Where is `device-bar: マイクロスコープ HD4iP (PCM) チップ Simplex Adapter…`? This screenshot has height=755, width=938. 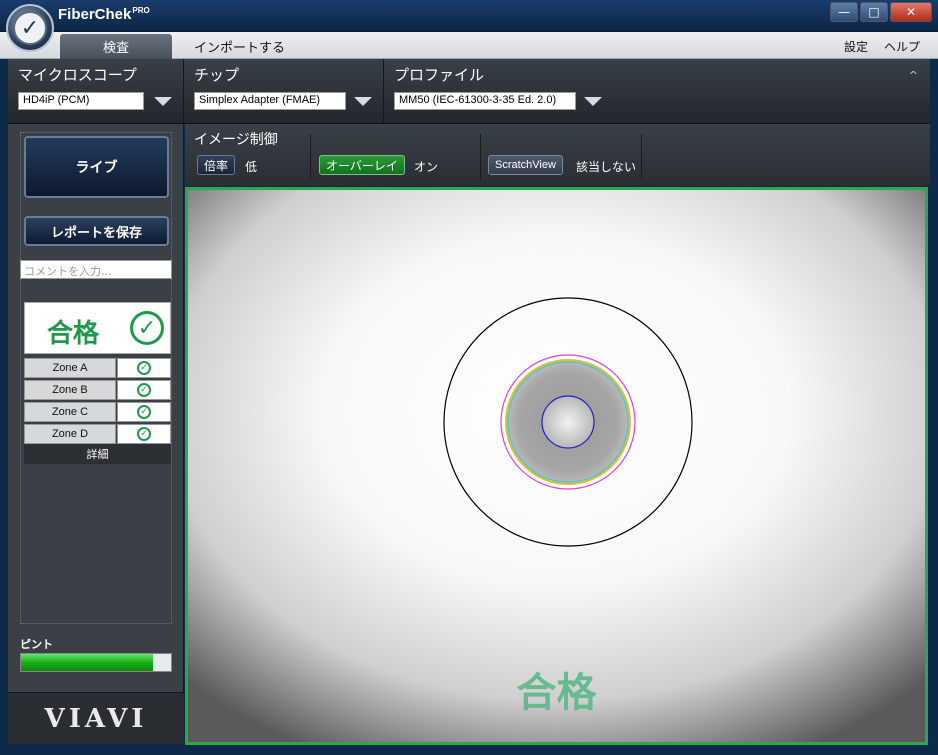
device-bar: マイクロスコープ HD4iP (PCM) チップ Simplex Adapter… is located at coordinates (469, 91).